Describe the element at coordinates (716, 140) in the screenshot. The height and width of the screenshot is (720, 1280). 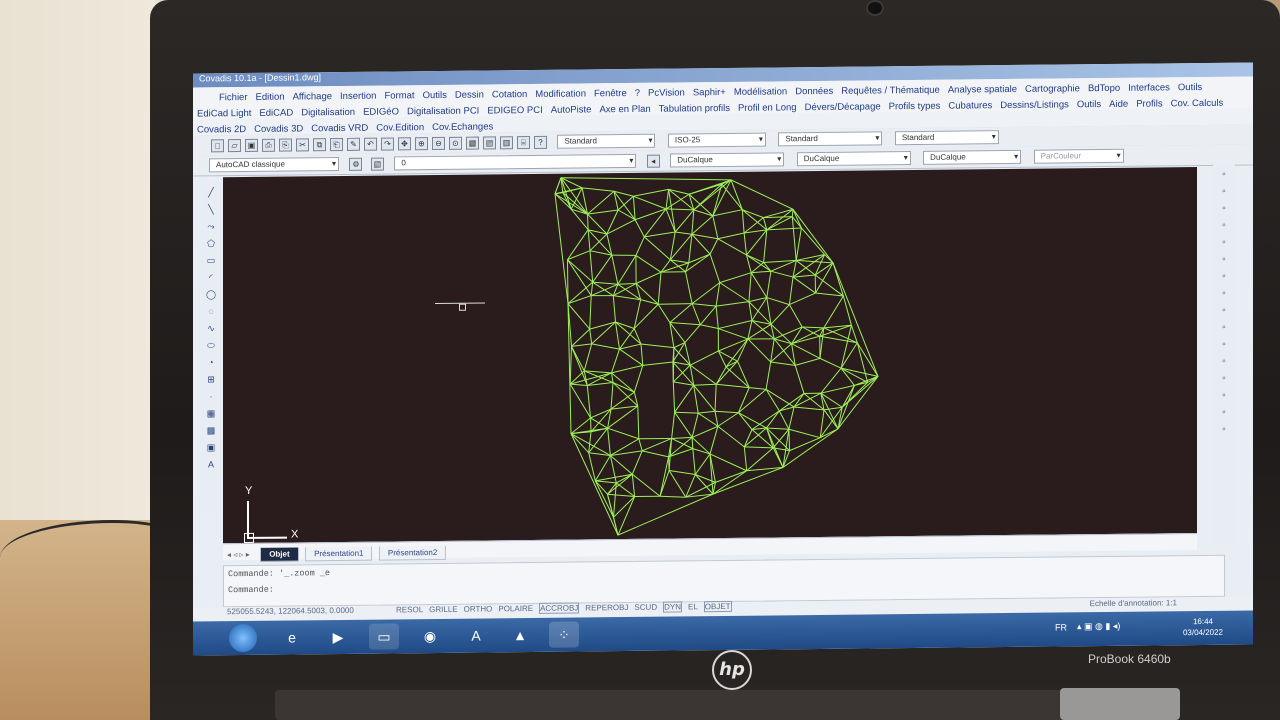
I see `dim-style-select: ISO-25` at that location.